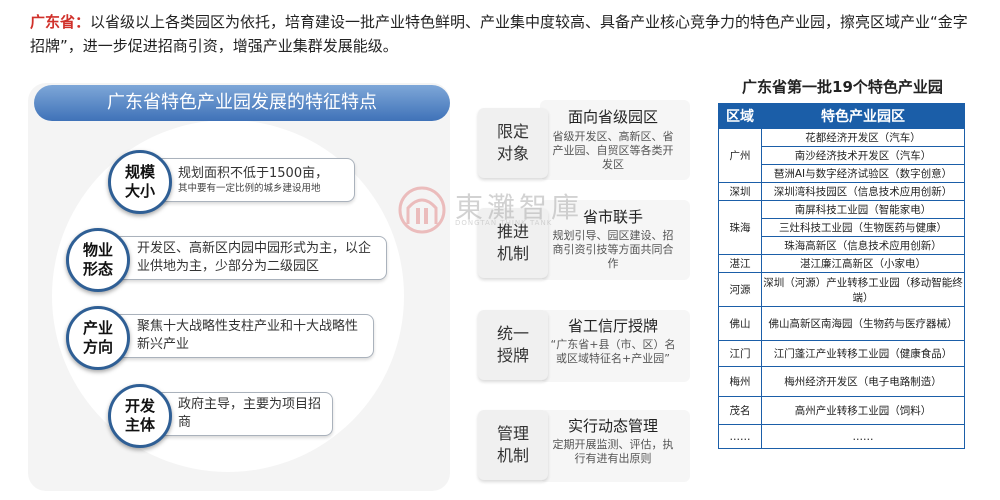 This screenshot has height=500, width=1000. I want to click on mechanism-label-text: 统一授牌, so click(512, 344).